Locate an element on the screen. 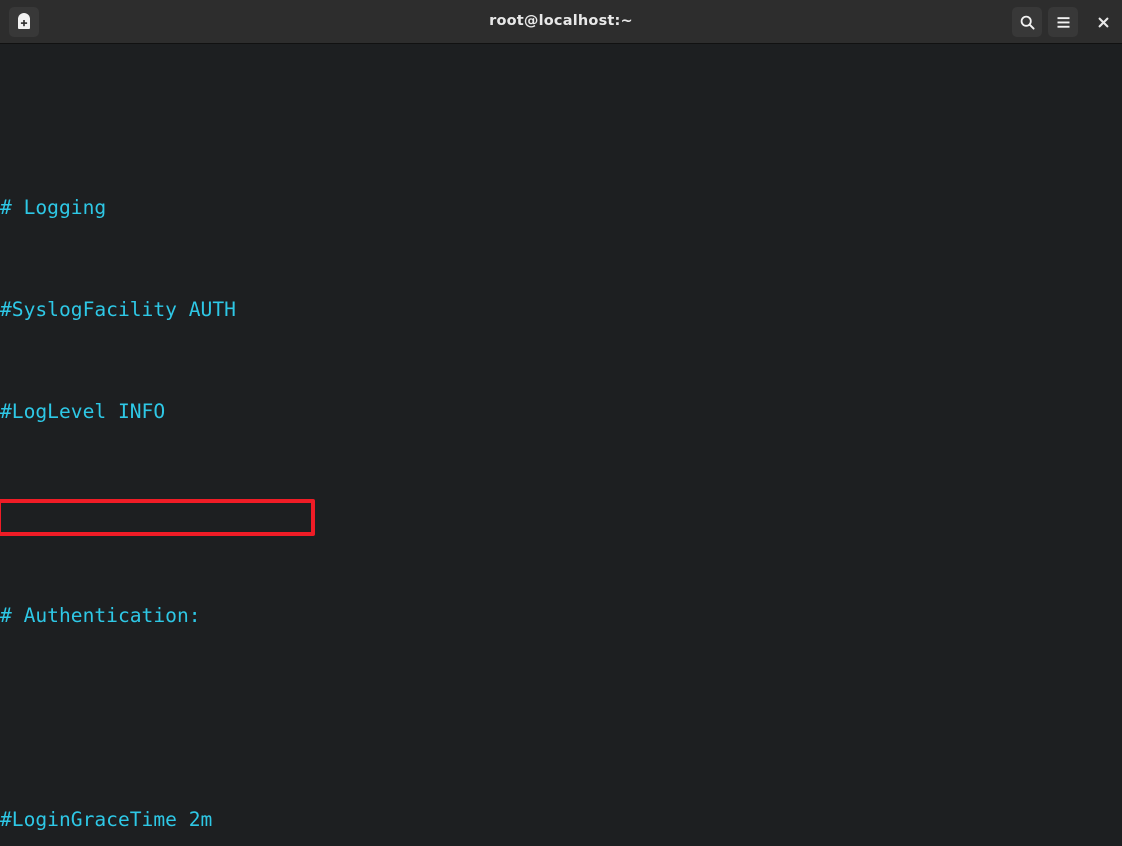  editor-line: #LogLevel INFO is located at coordinates (83, 411).